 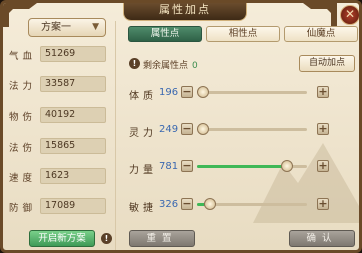 I want to click on attribute-label: 灵力, so click(x=143, y=133).